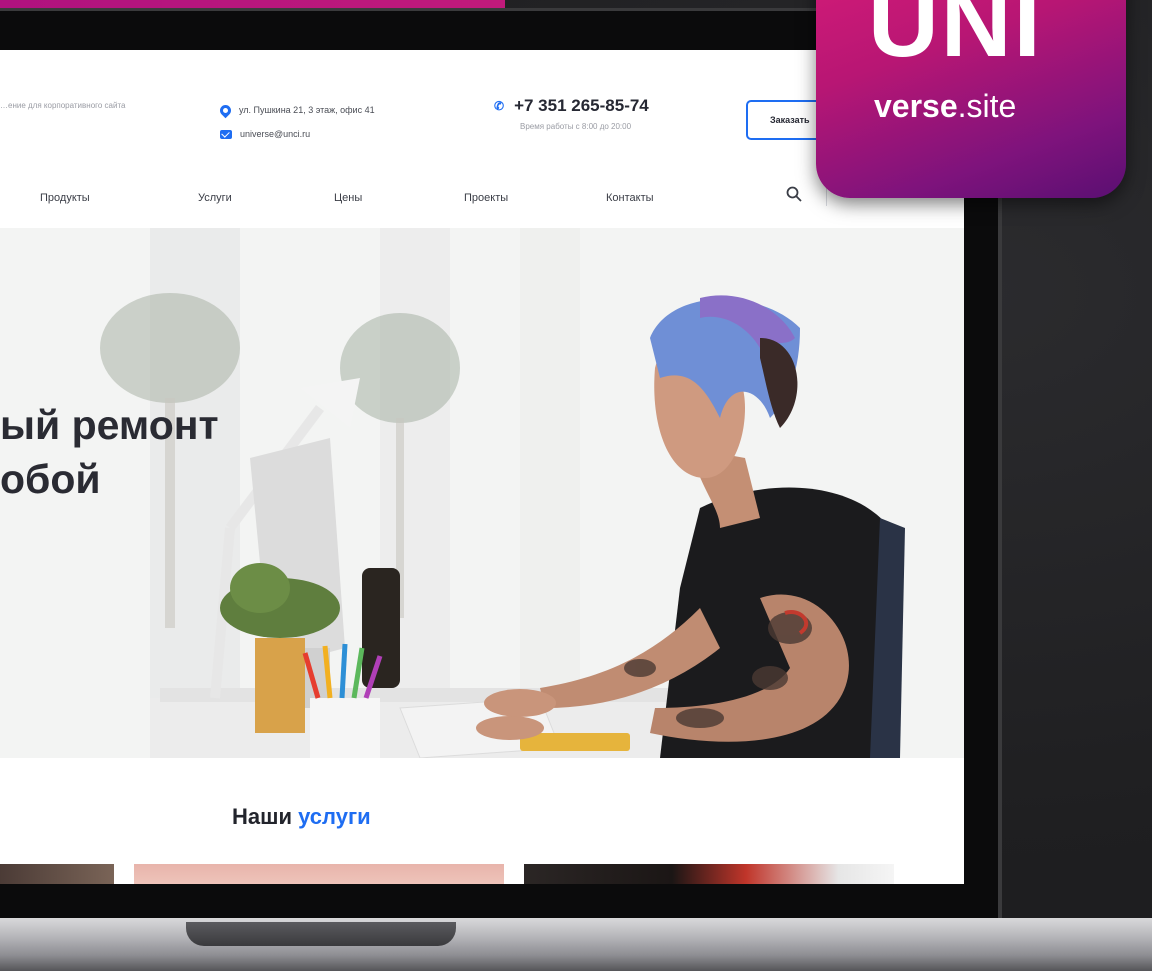 The image size is (1152, 971). What do you see at coordinates (226, 134) in the screenshot?
I see `mail-icon` at bounding box center [226, 134].